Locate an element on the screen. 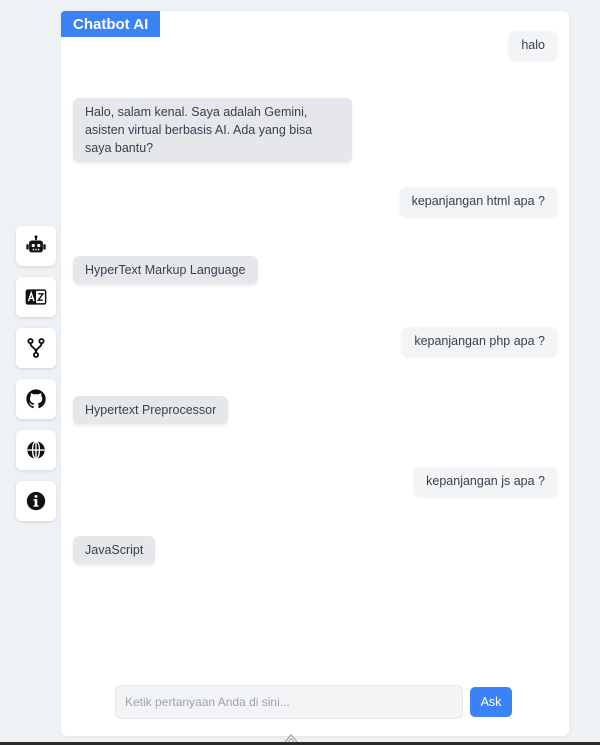 The image size is (600, 745). sidebar-item-translate is located at coordinates (36, 297).